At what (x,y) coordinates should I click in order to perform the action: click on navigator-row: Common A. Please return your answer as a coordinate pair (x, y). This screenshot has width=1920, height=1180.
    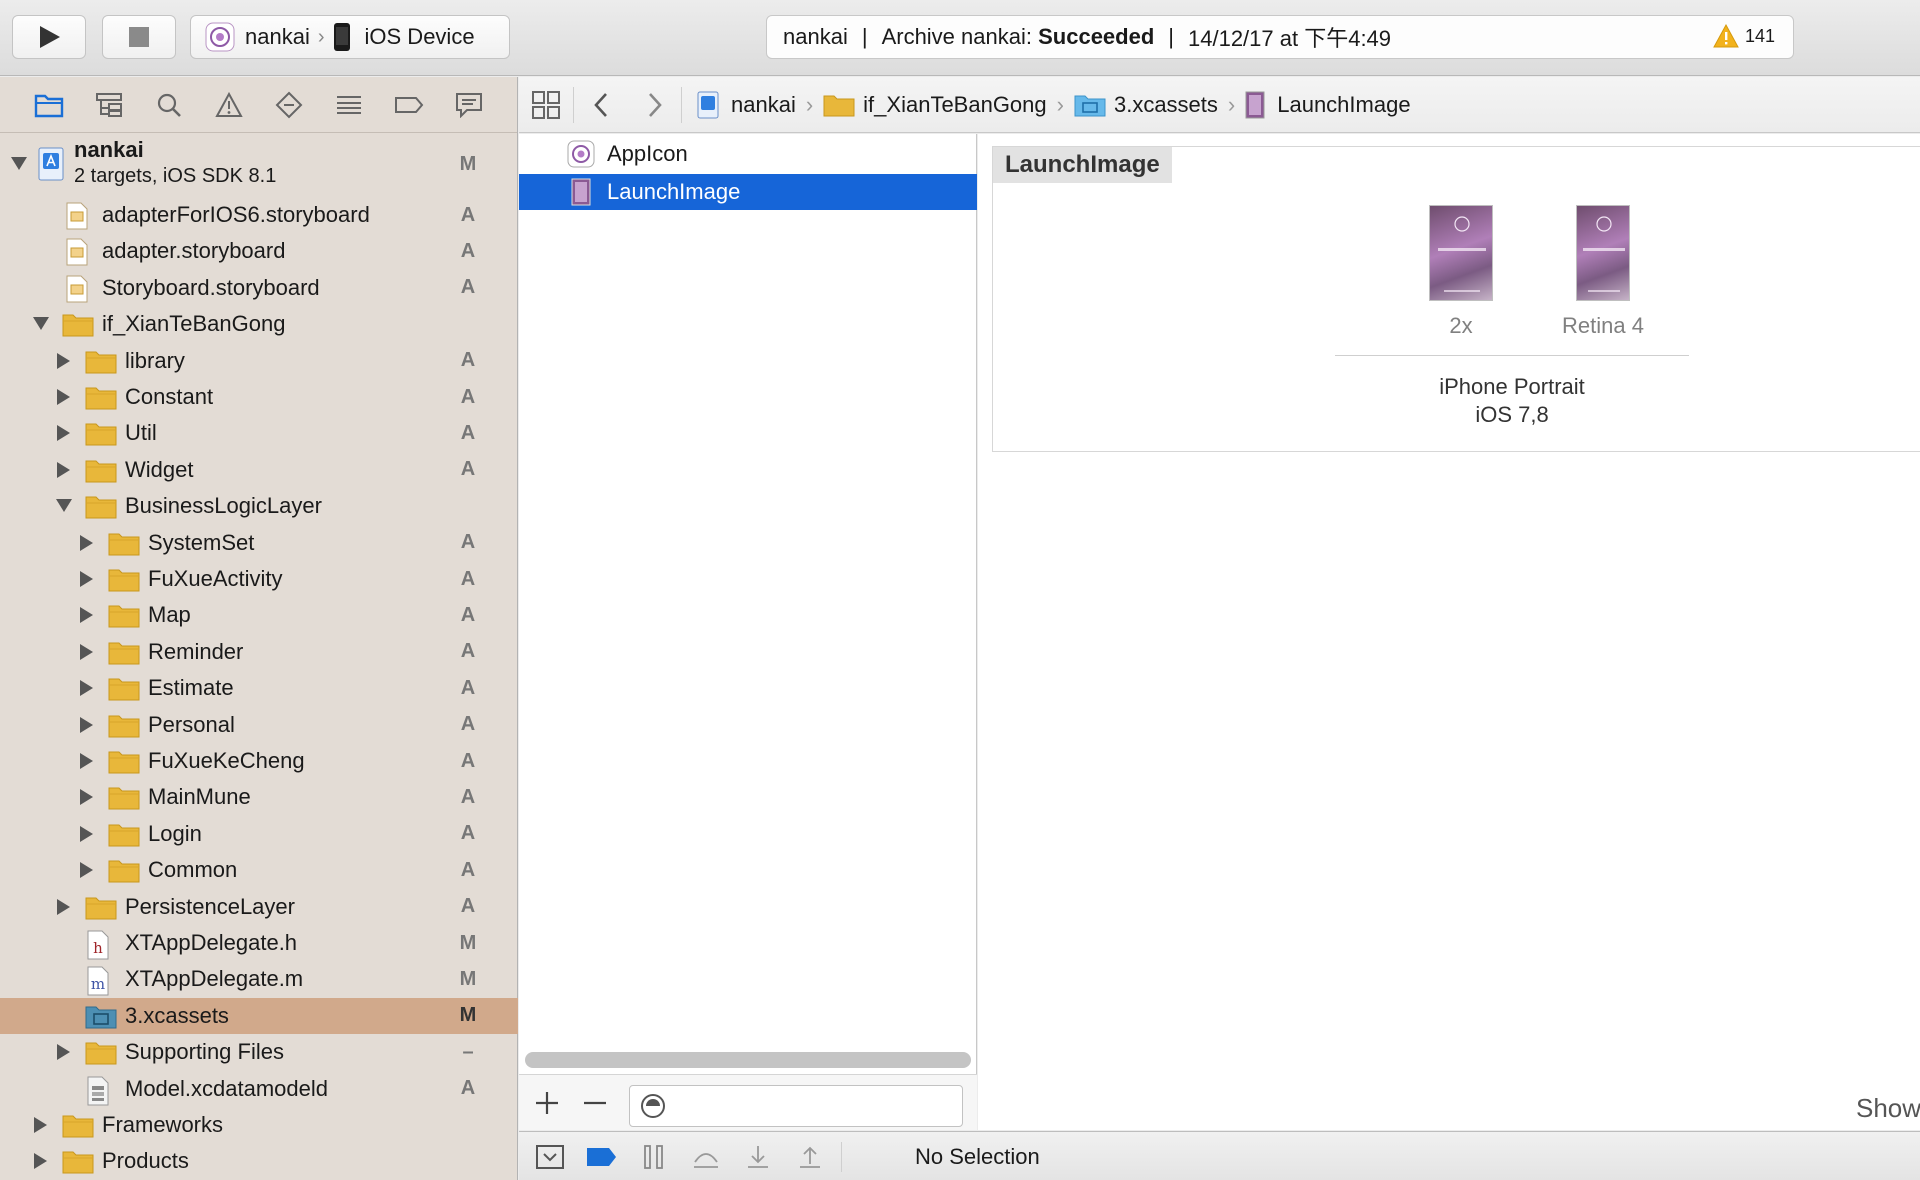
    Looking at the image, I should click on (259, 870).